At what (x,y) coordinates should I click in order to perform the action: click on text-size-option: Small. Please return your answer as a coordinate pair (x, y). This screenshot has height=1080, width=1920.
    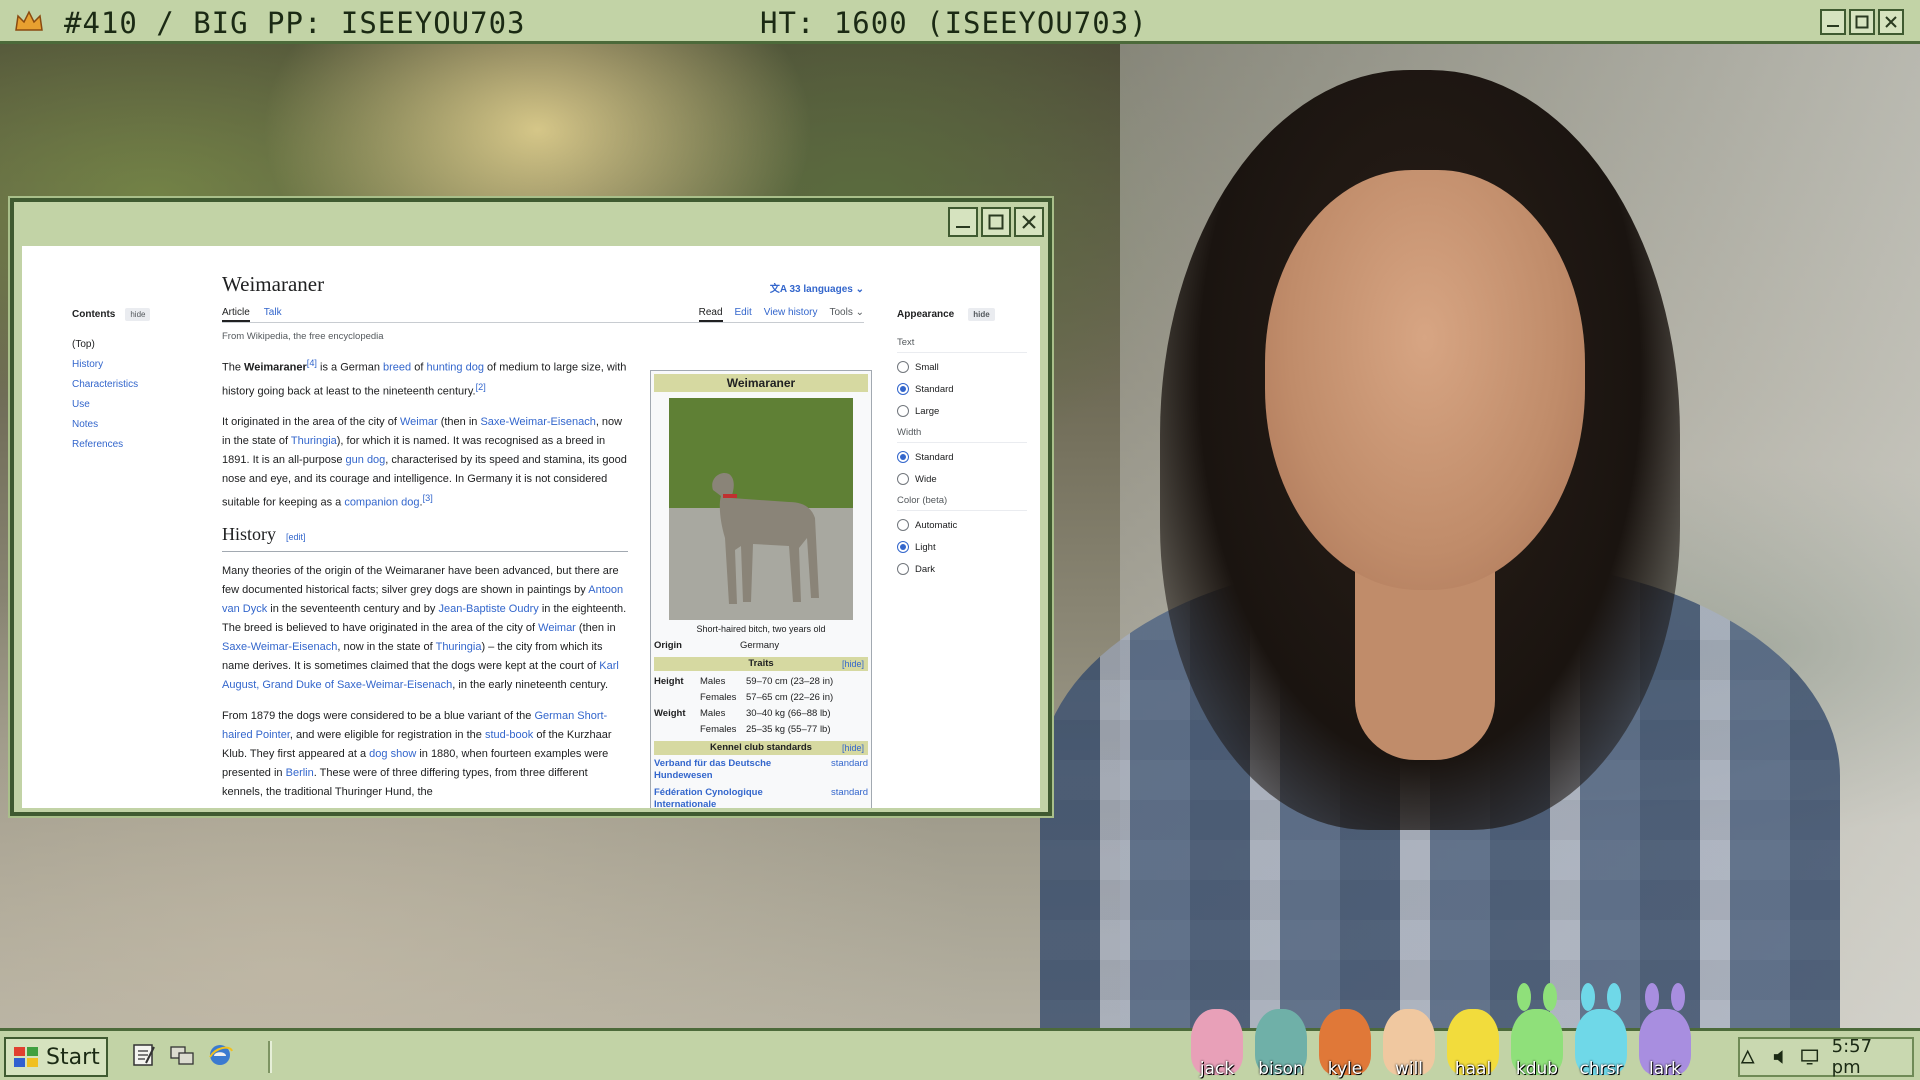
    Looking at the image, I should click on (962, 367).